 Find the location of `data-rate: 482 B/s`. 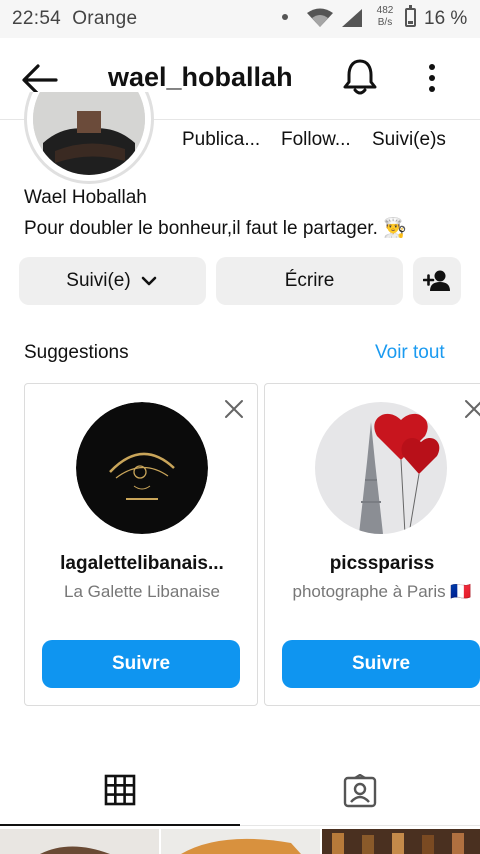

data-rate: 482 B/s is located at coordinates (385, 17).